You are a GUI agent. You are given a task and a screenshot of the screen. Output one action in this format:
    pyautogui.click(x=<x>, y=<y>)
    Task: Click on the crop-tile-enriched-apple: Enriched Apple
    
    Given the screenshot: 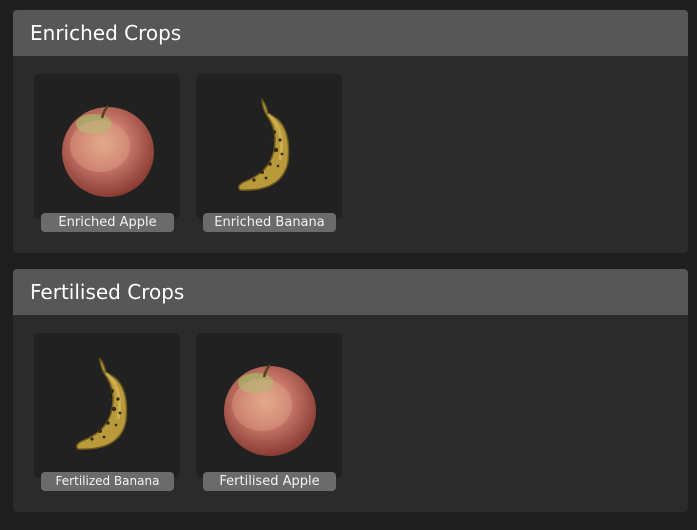 What is the action you would take?
    pyautogui.click(x=107, y=153)
    